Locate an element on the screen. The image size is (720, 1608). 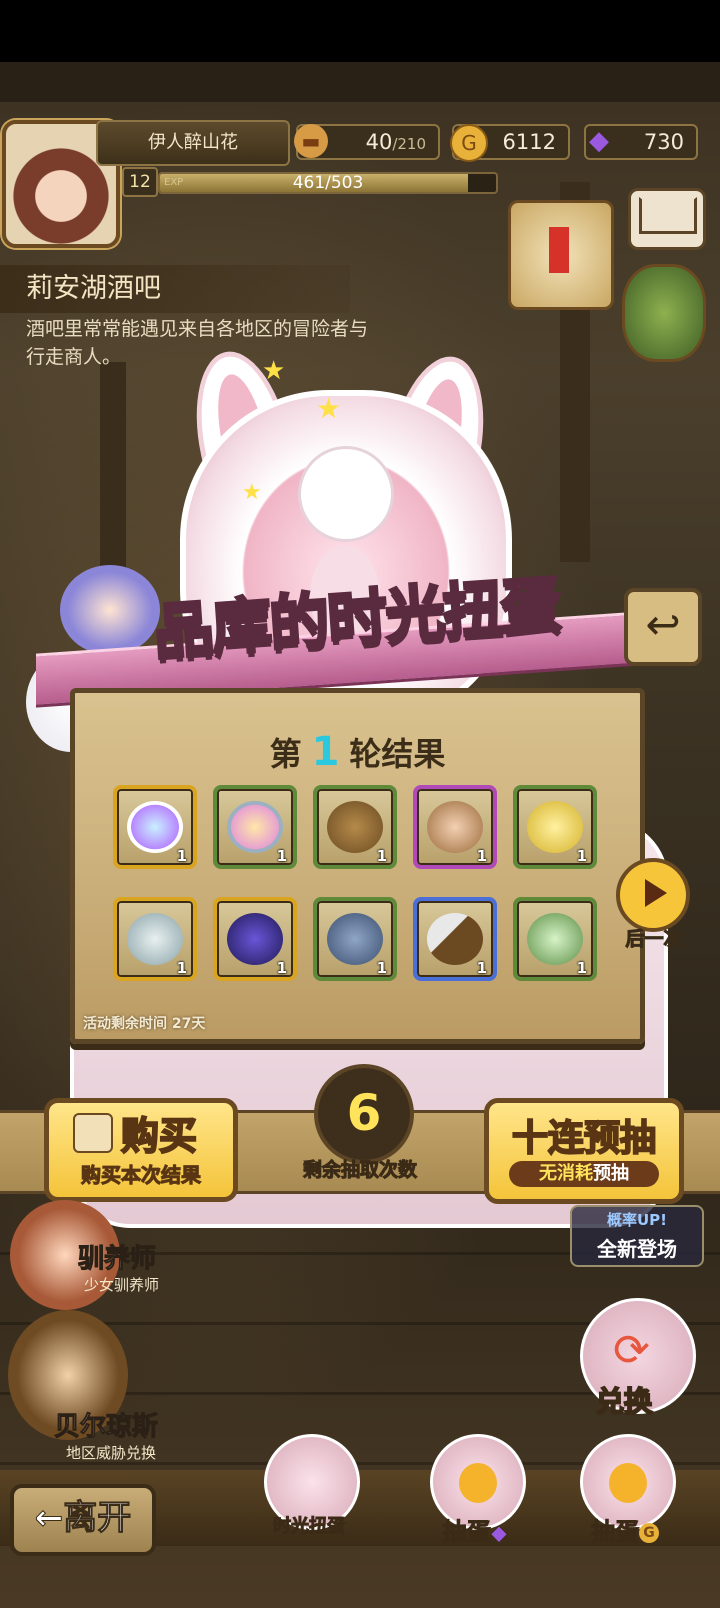
quest-scroll-icon is located at coordinates (561, 255).